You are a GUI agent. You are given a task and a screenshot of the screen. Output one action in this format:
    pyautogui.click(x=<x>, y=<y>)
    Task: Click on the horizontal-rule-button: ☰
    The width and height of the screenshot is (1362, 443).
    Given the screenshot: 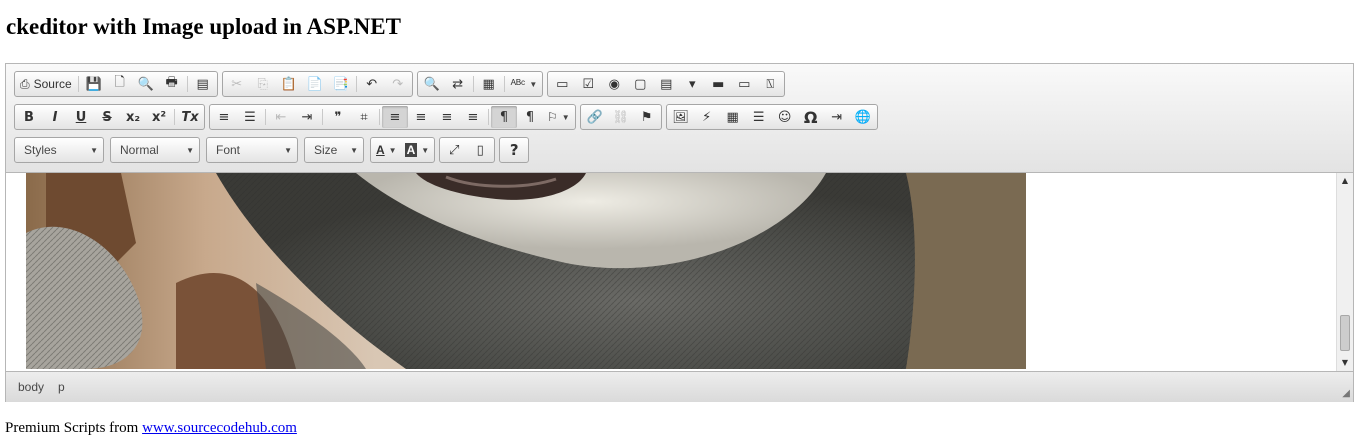 What is the action you would take?
    pyautogui.click(x=759, y=117)
    